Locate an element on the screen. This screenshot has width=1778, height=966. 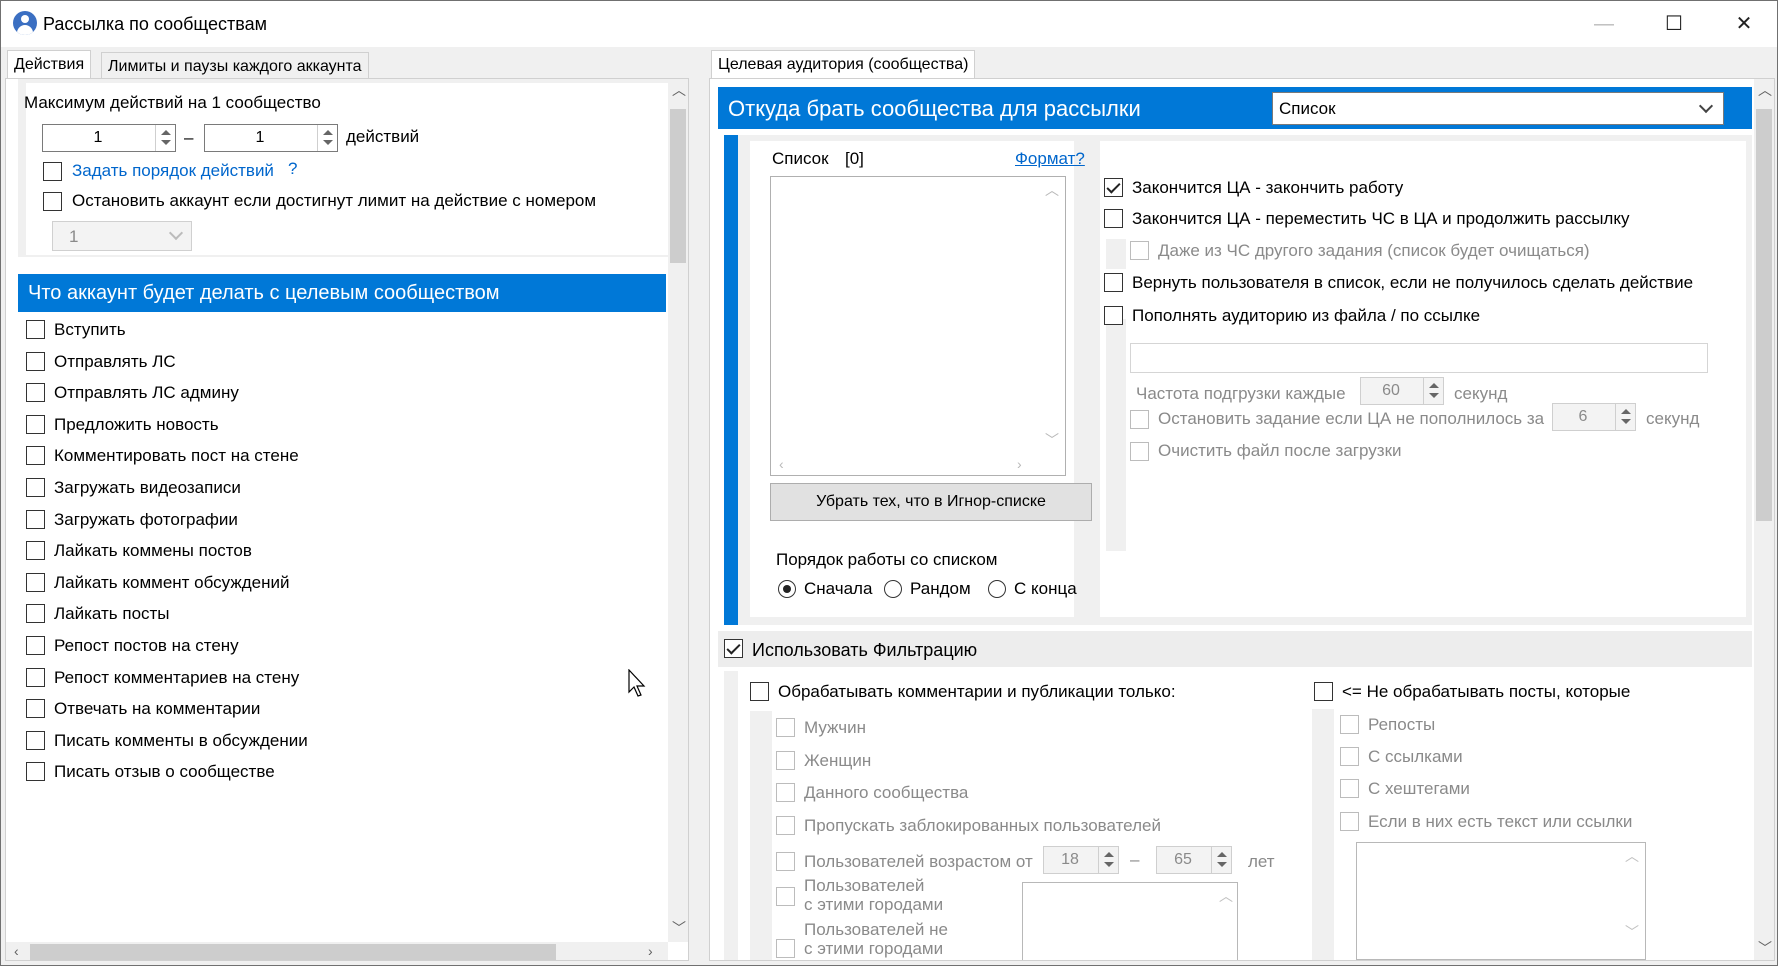
action-label: Лайкать коммены постов is located at coordinates (153, 551).